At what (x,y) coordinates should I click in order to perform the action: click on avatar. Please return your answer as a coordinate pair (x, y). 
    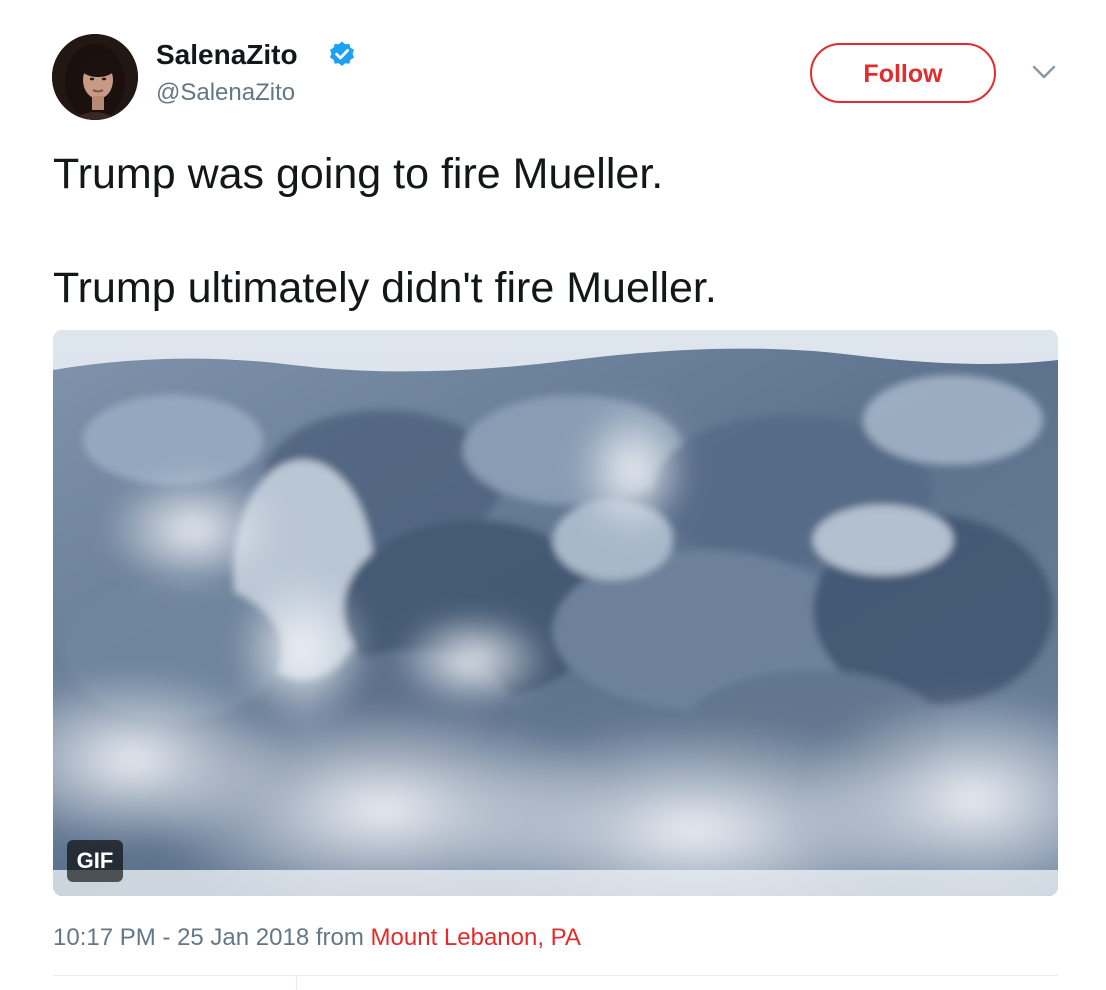
    Looking at the image, I should click on (95, 77).